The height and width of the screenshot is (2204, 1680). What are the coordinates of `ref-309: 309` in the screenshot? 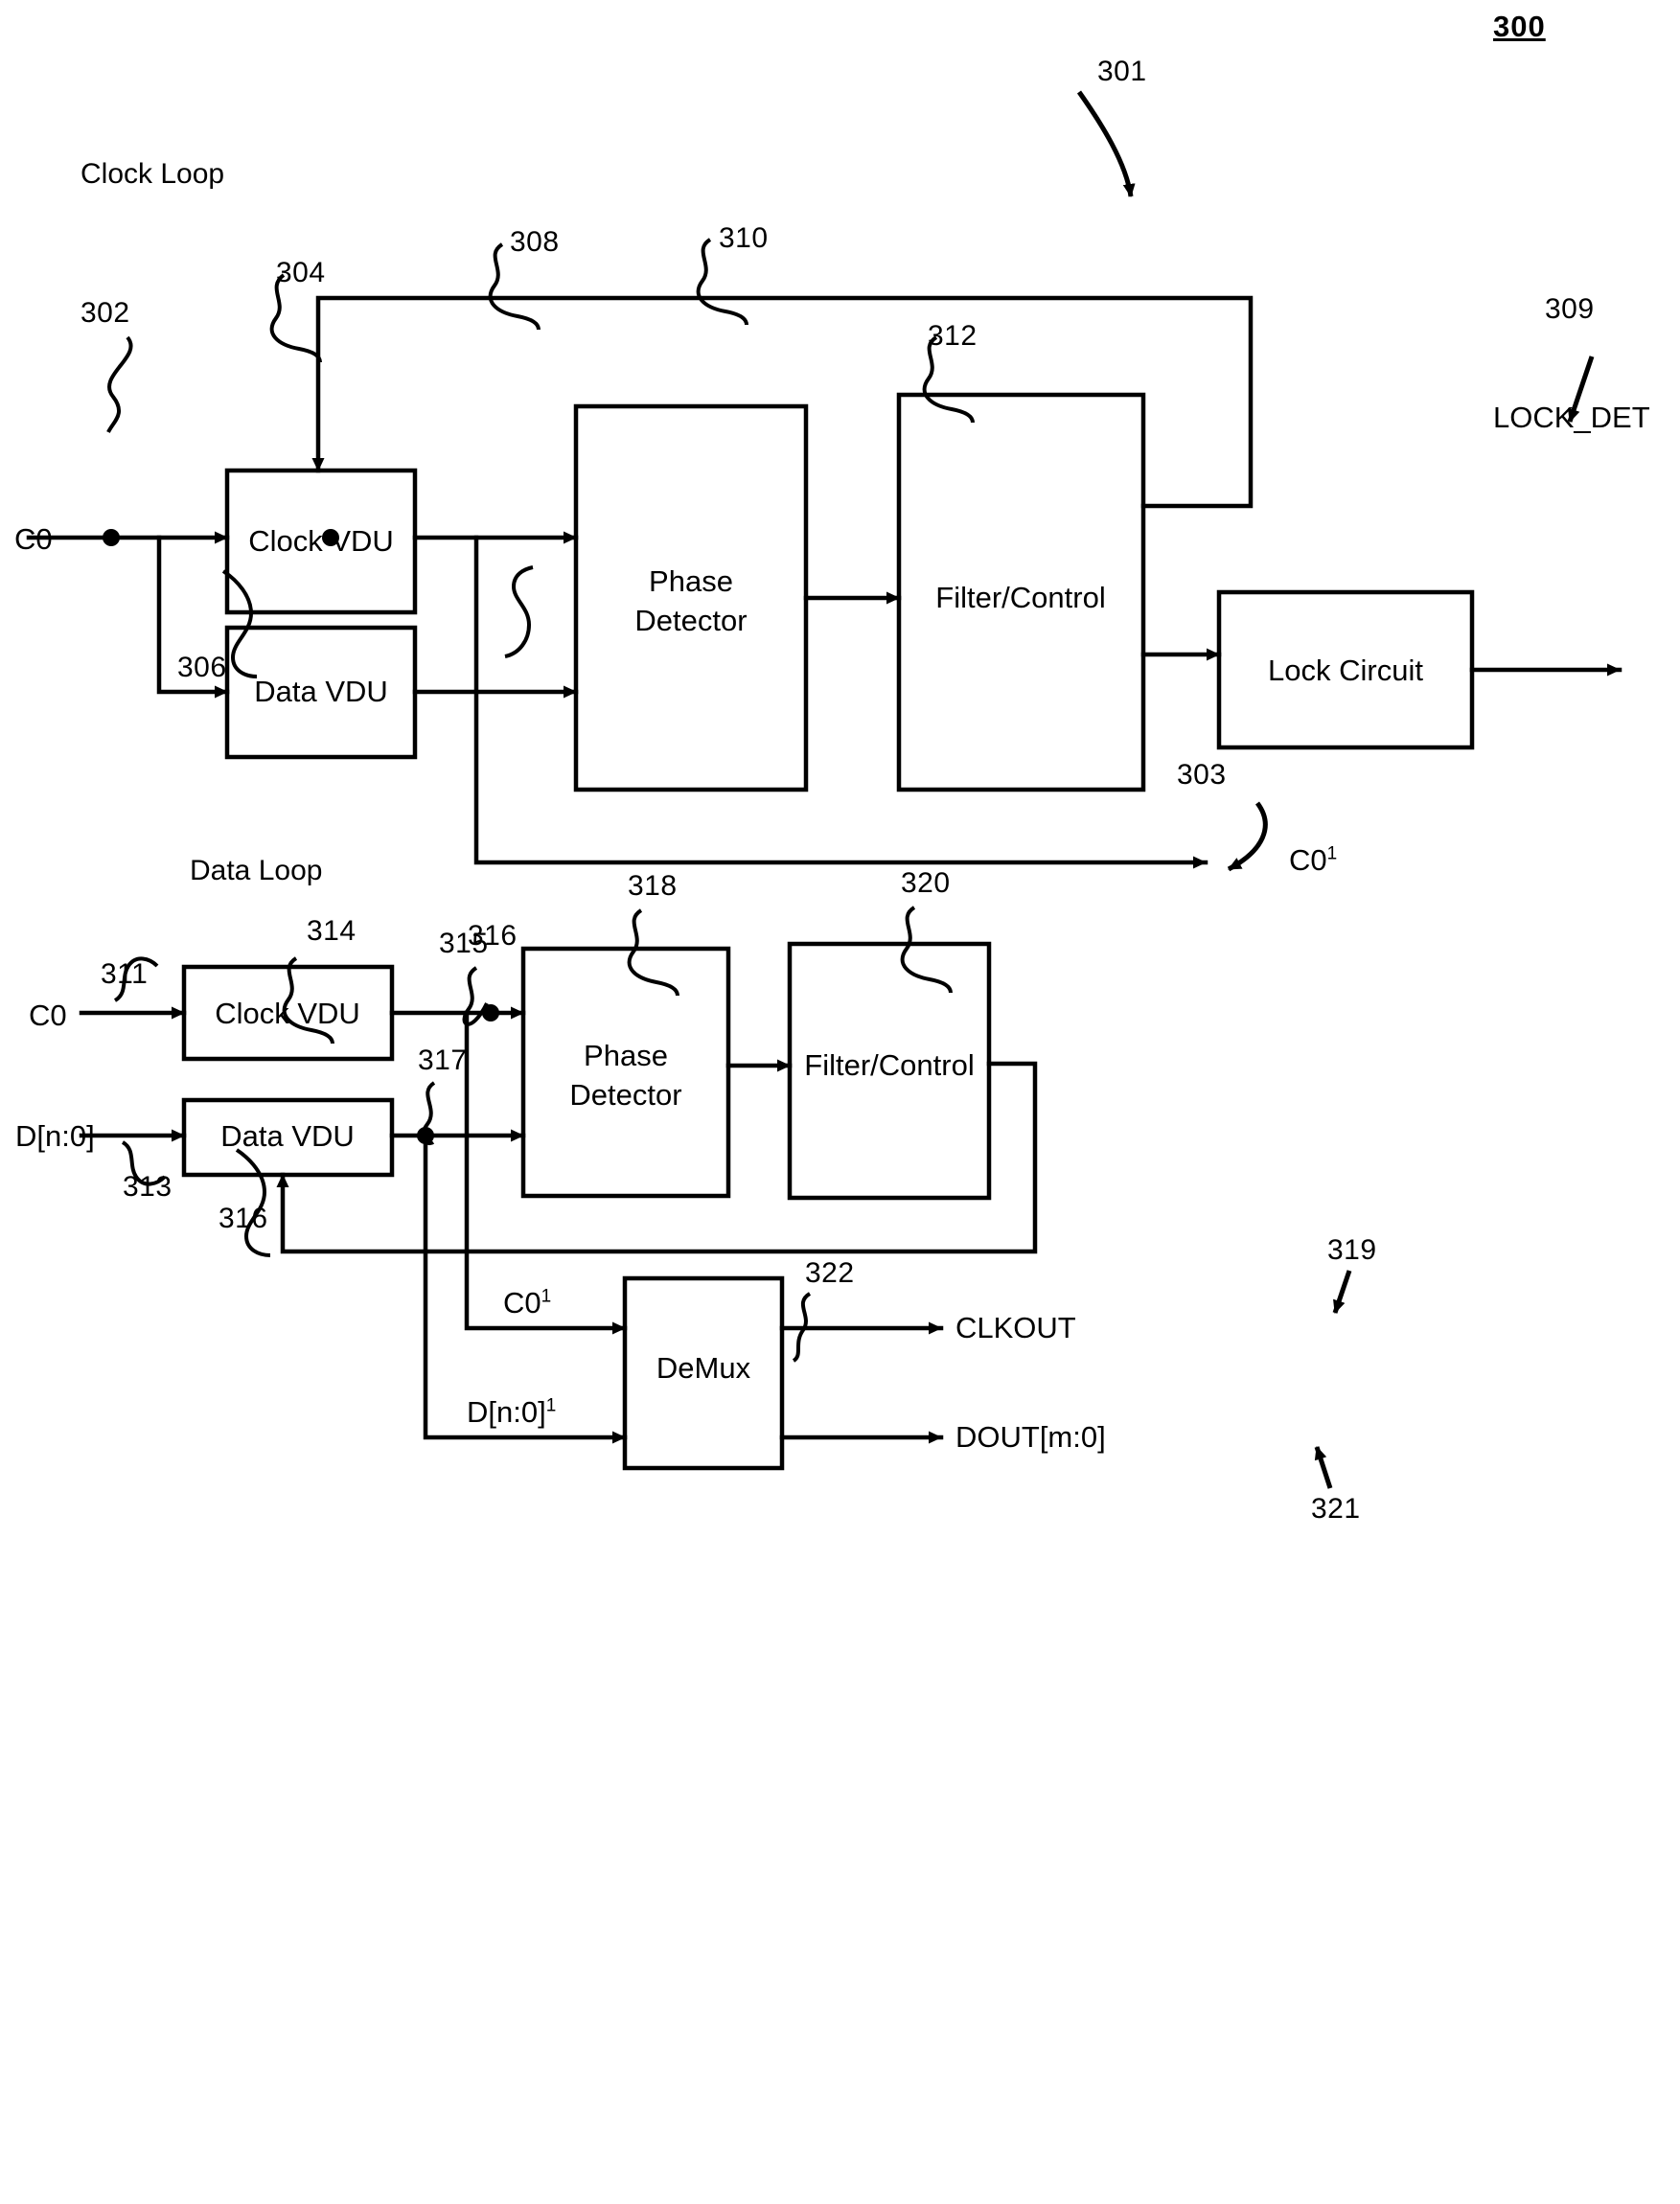 It's located at (1570, 309).